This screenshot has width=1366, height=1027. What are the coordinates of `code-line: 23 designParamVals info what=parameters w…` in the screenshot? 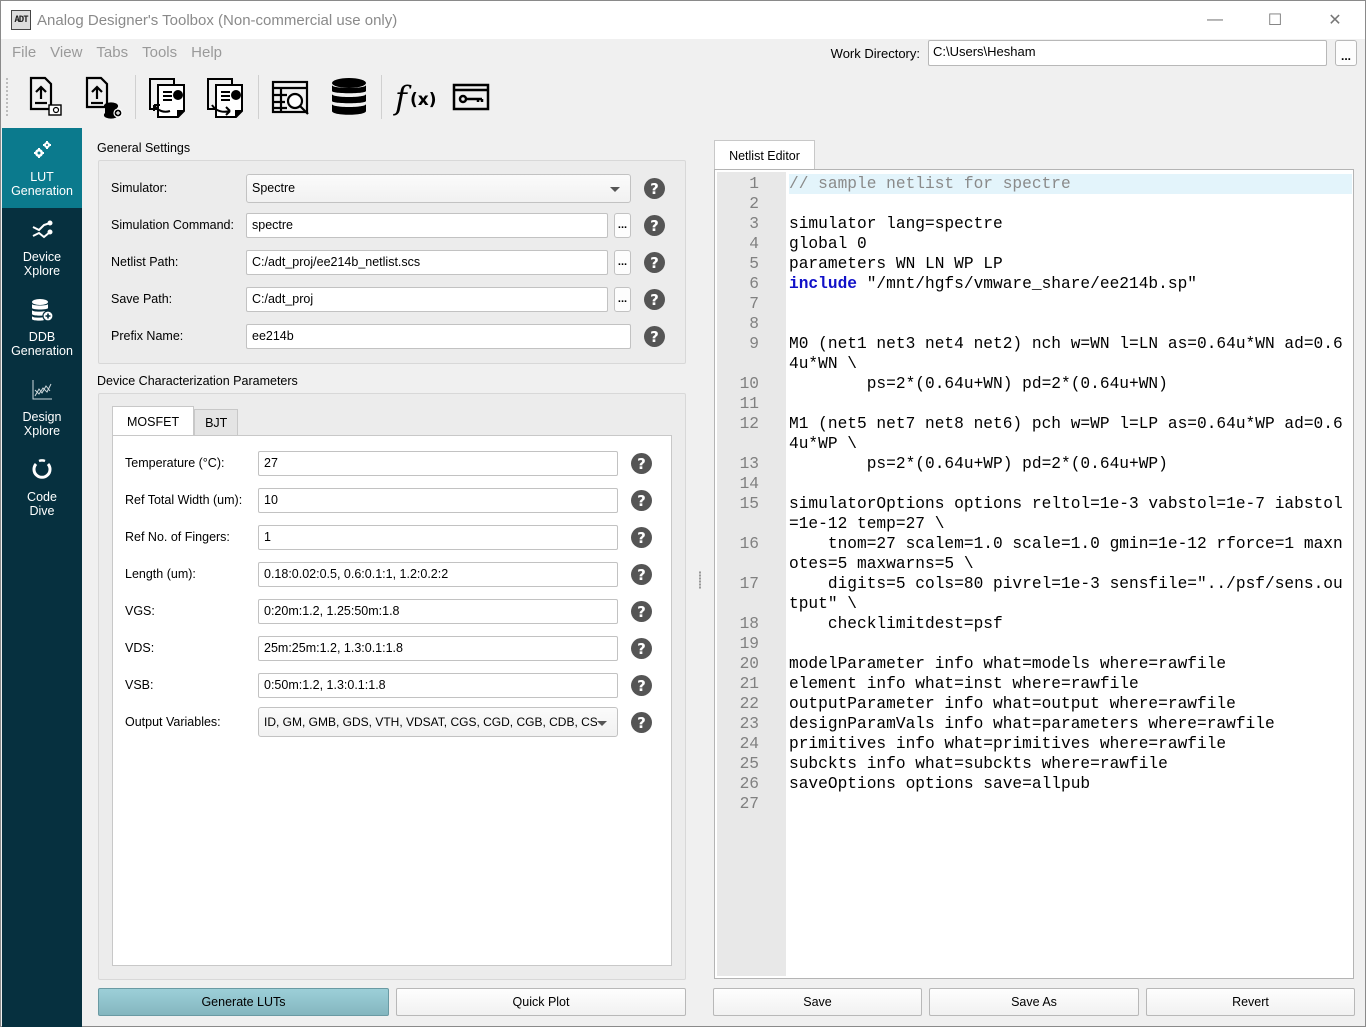 It's located at (1046, 724).